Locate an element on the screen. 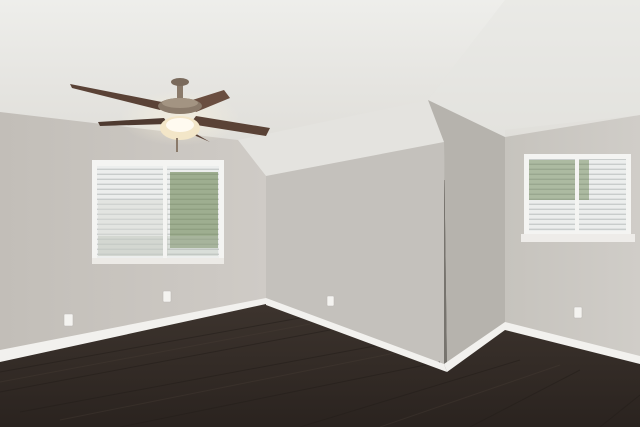 The height and width of the screenshot is (427, 640). right-window is located at coordinates (578, 198).